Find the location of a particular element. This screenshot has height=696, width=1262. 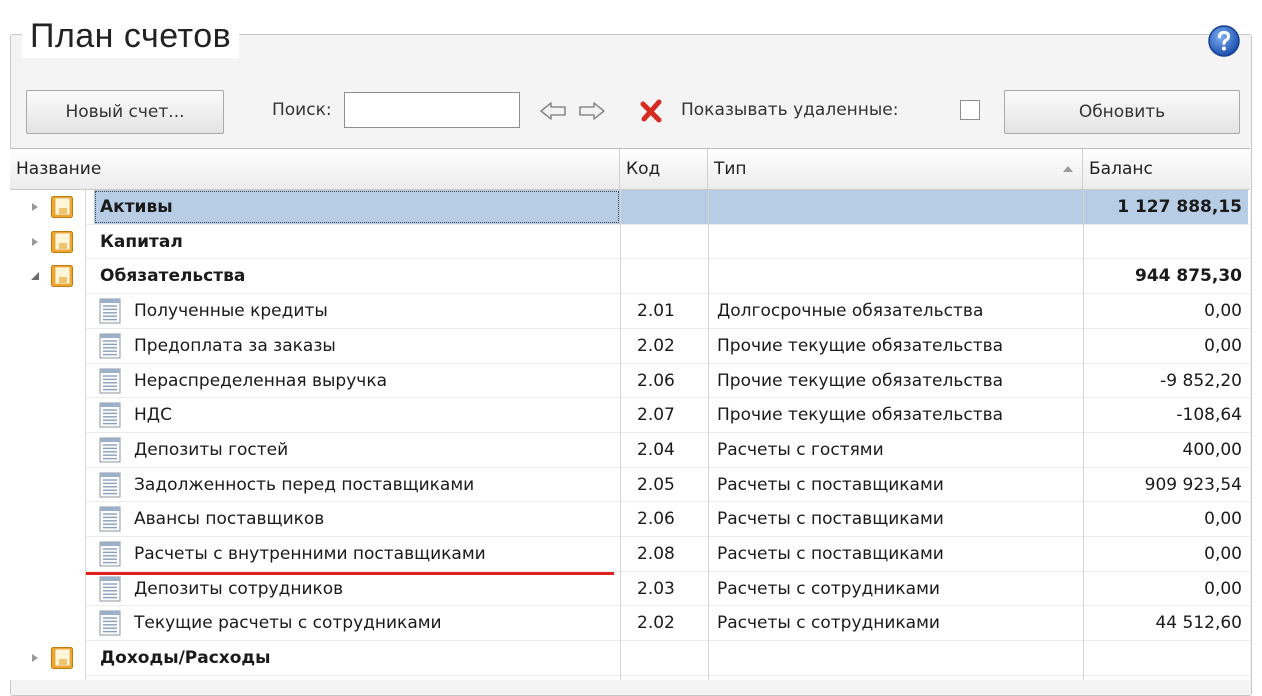

account-code: 2.07 is located at coordinates (656, 415).